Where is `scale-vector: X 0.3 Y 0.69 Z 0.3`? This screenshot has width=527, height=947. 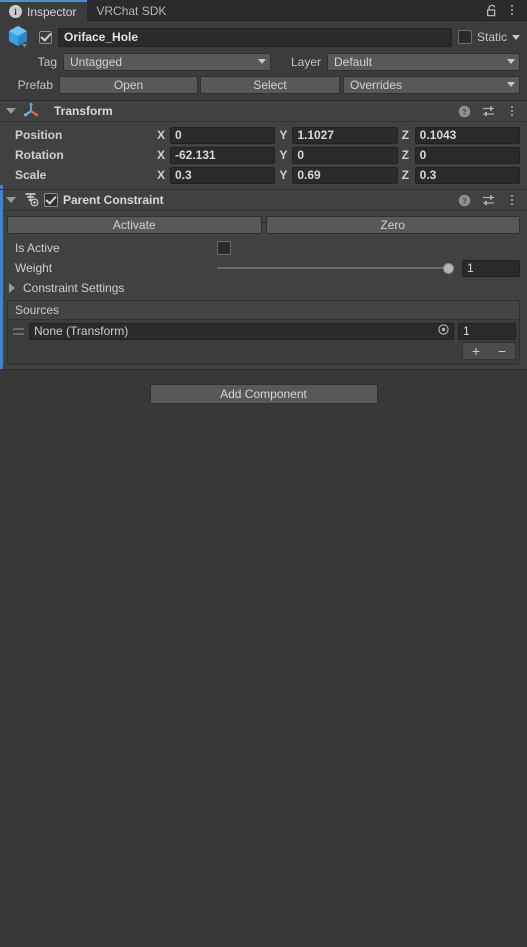
scale-vector: X 0.3 Y 0.69 Z 0.3 is located at coordinates (338, 175).